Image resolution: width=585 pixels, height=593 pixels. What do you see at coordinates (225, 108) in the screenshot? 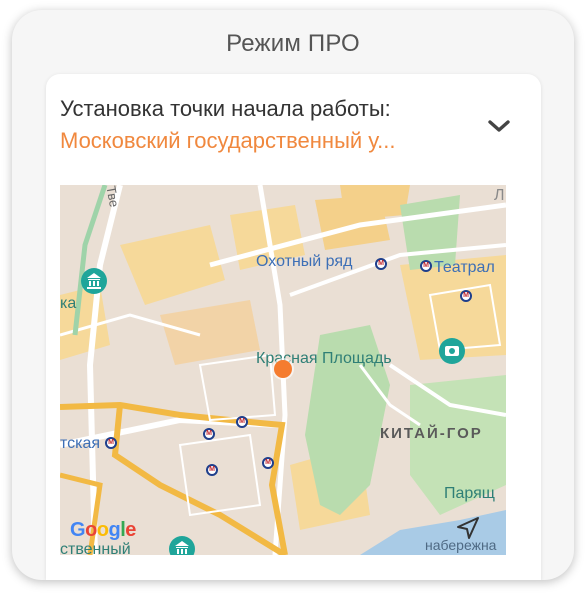
I see `start-point-label: Установка точки начала работы:` at bounding box center [225, 108].